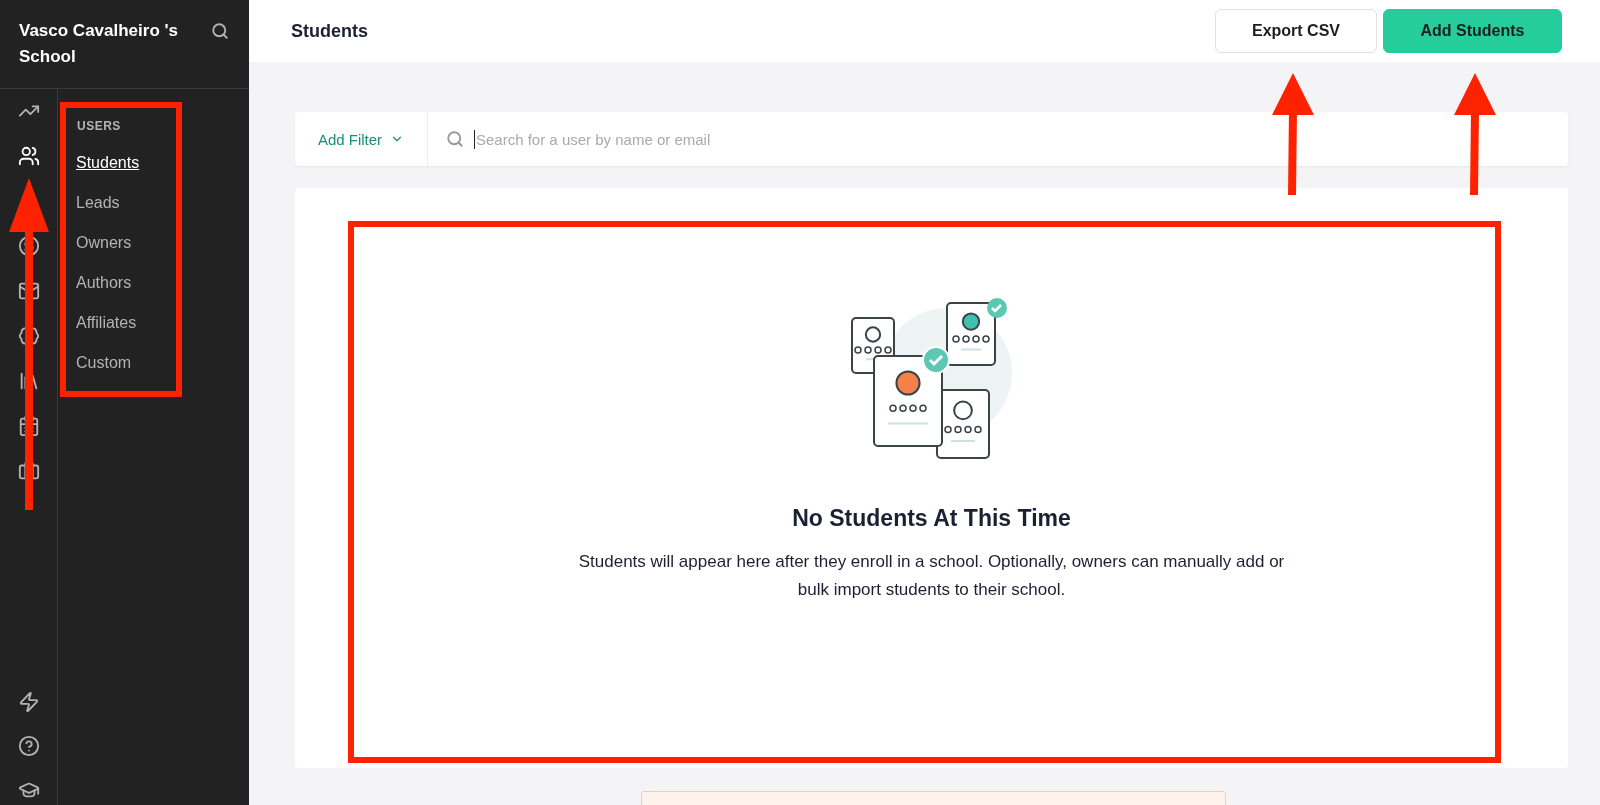  I want to click on sidebar-item: Custom, so click(104, 363).